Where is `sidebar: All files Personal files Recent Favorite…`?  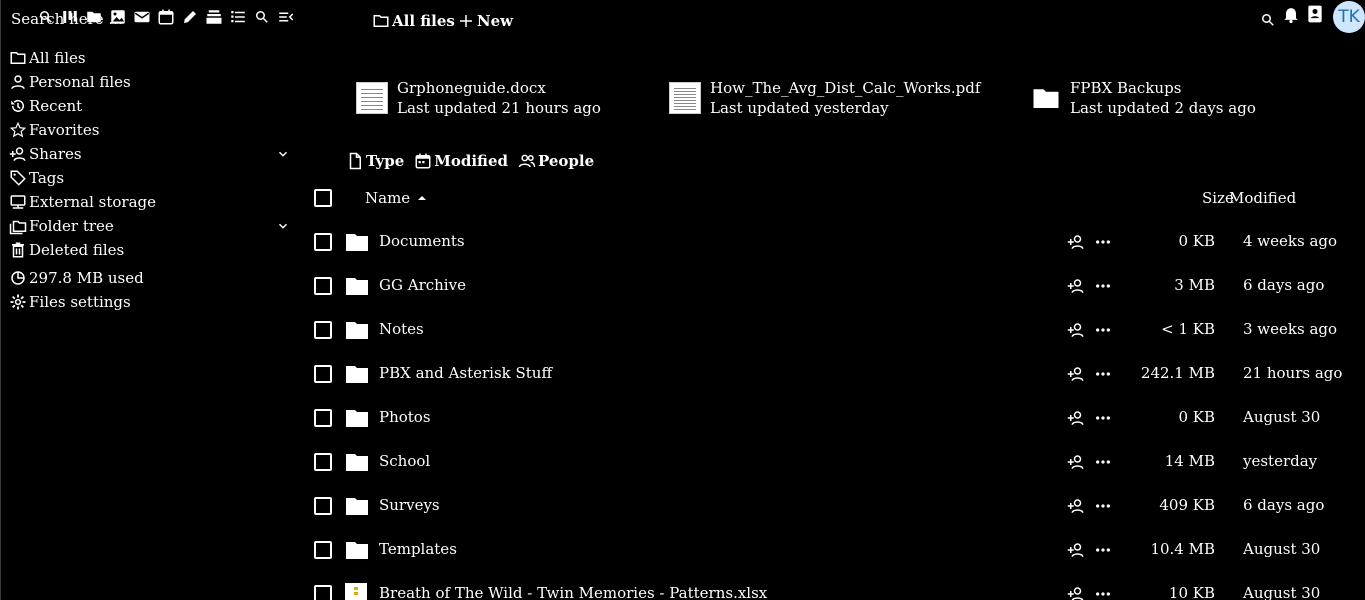 sidebar: All files Personal files Recent Favorite… is located at coordinates (151, 180).